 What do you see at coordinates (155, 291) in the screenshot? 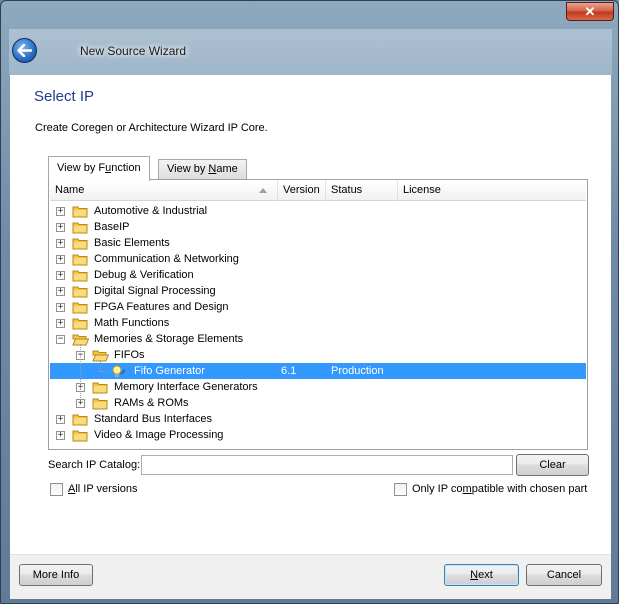
I see `tree-item-label: Digital Signal Processing` at bounding box center [155, 291].